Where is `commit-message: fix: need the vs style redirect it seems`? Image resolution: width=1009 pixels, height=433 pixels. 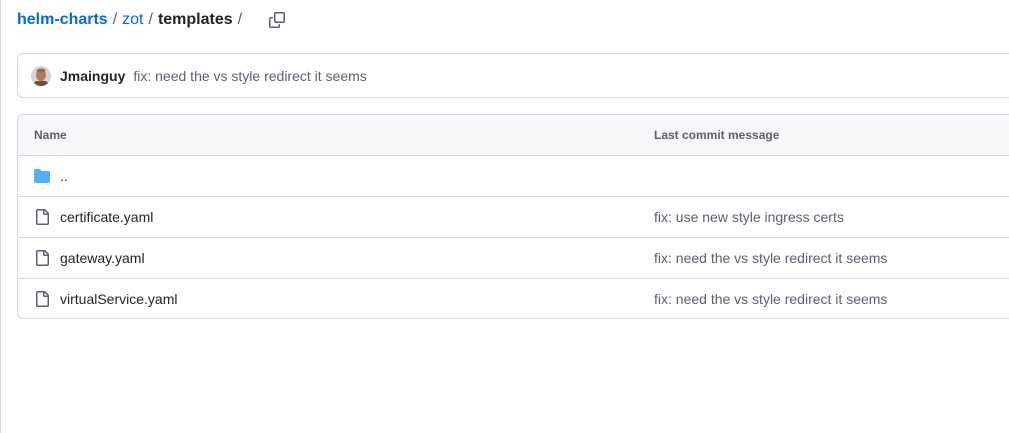 commit-message: fix: need the vs style redirect it seems is located at coordinates (249, 76).